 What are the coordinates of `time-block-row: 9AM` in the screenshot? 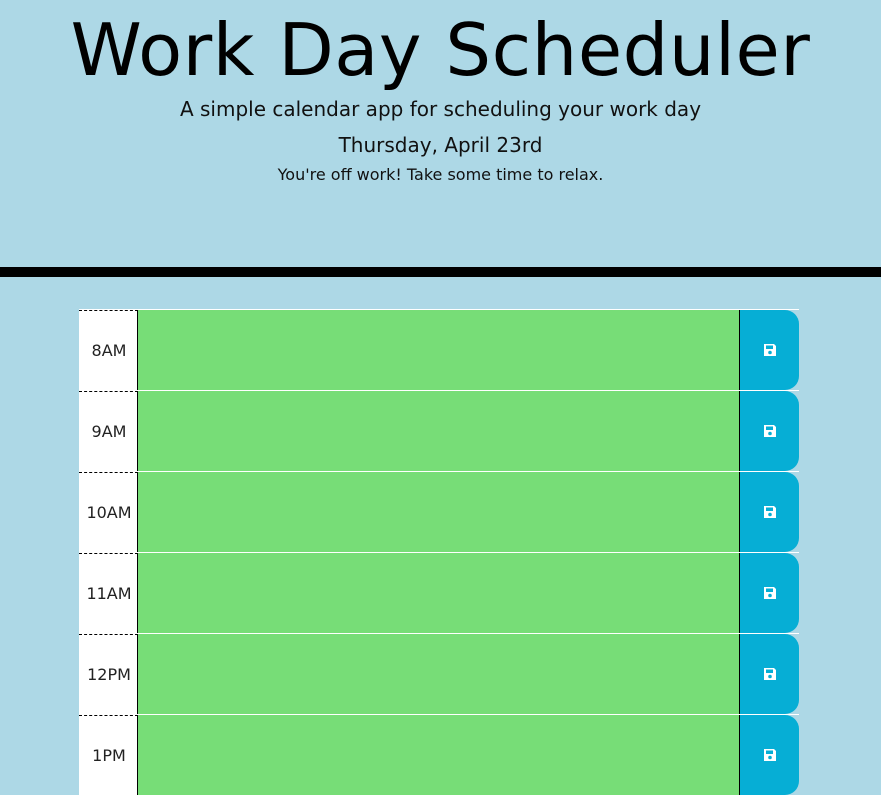 It's located at (439, 430).